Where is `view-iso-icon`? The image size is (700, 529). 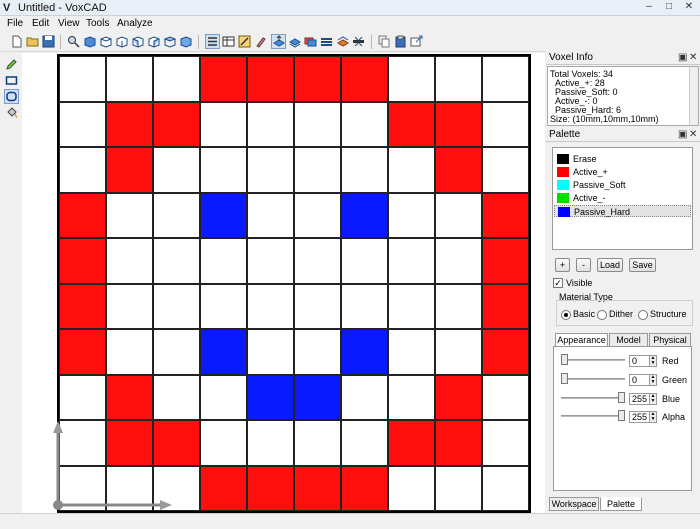 view-iso-icon is located at coordinates (185, 41).